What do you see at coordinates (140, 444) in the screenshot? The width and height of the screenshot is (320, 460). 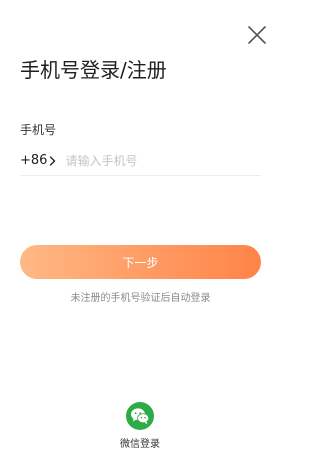 I see `wechat-login-label: 微信登录` at bounding box center [140, 444].